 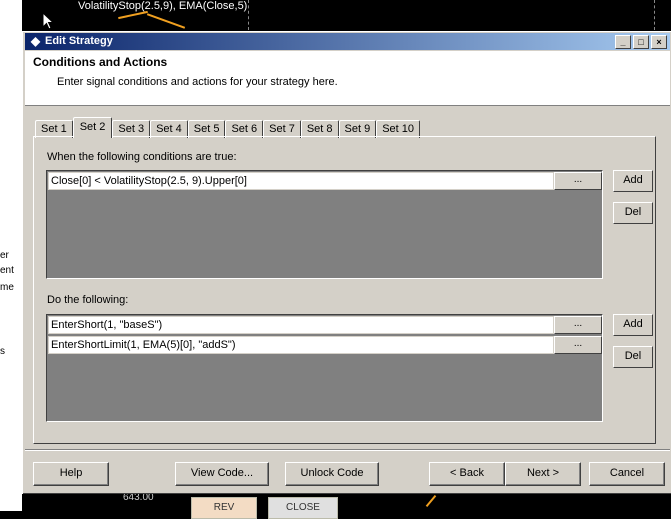 What do you see at coordinates (467, 474) in the screenshot?
I see `back-button: < Back` at bounding box center [467, 474].